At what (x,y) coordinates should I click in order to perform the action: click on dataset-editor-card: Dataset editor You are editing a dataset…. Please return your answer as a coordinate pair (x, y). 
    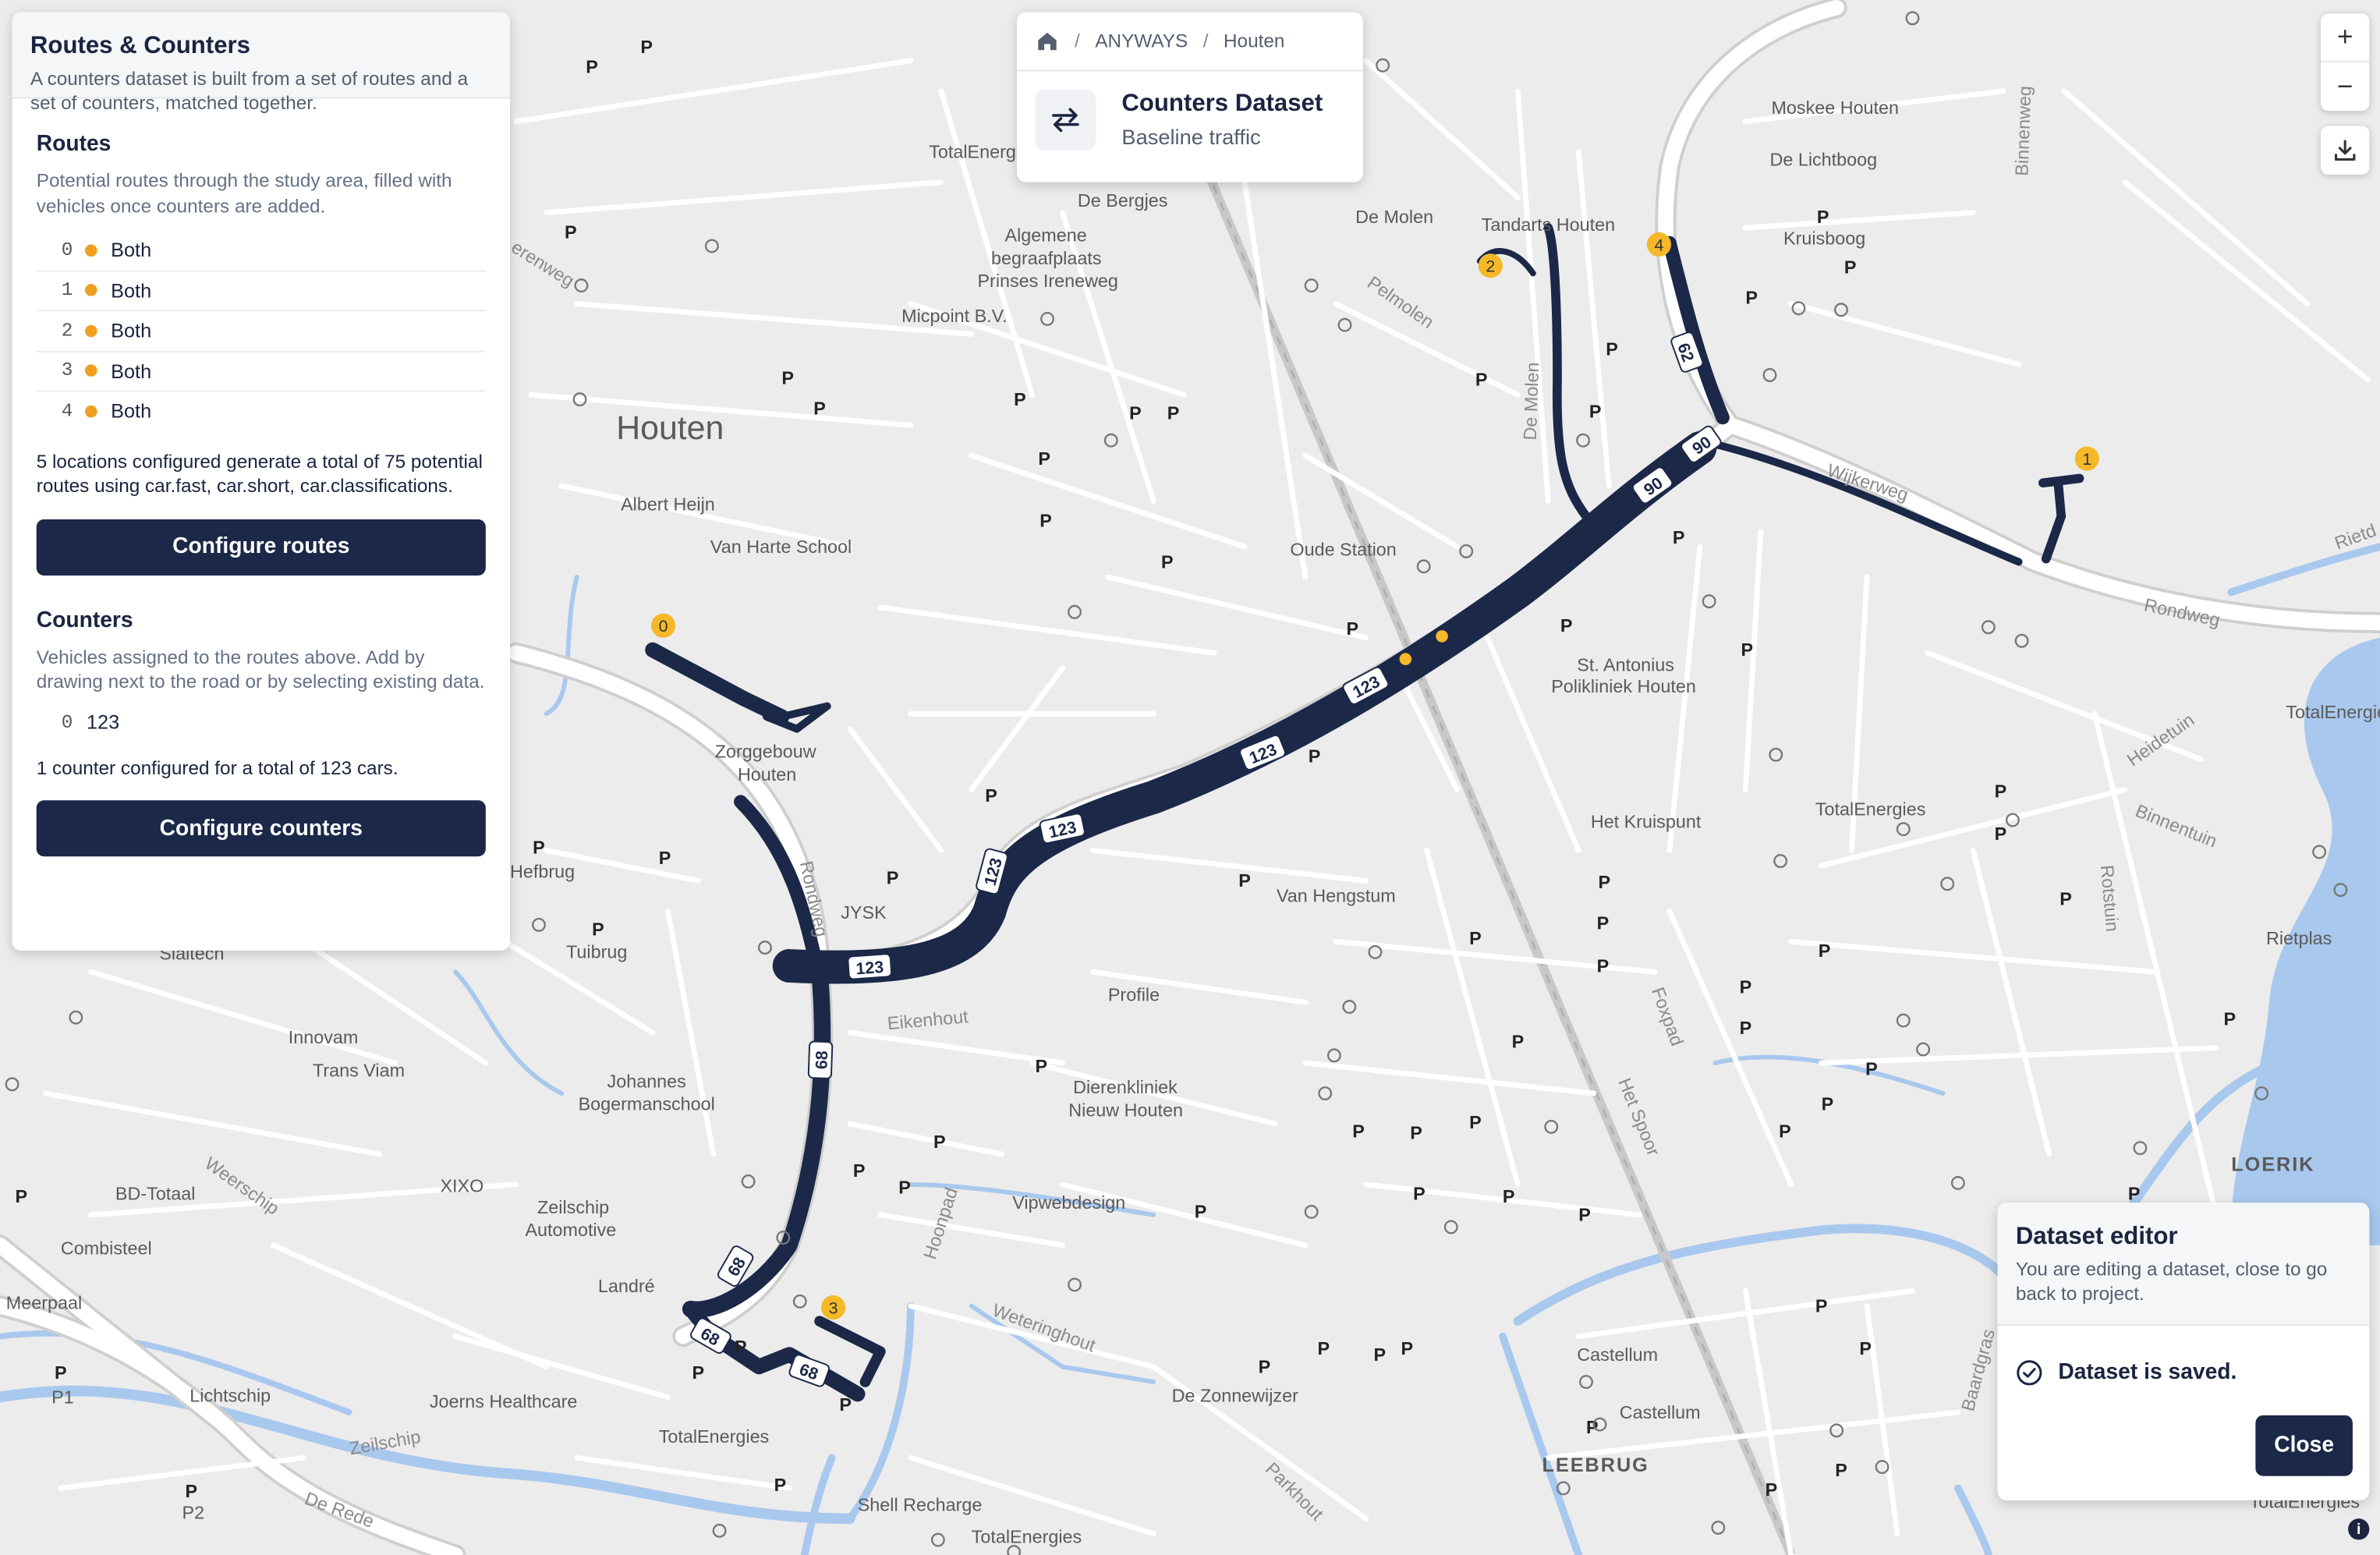
    Looking at the image, I should click on (2184, 1351).